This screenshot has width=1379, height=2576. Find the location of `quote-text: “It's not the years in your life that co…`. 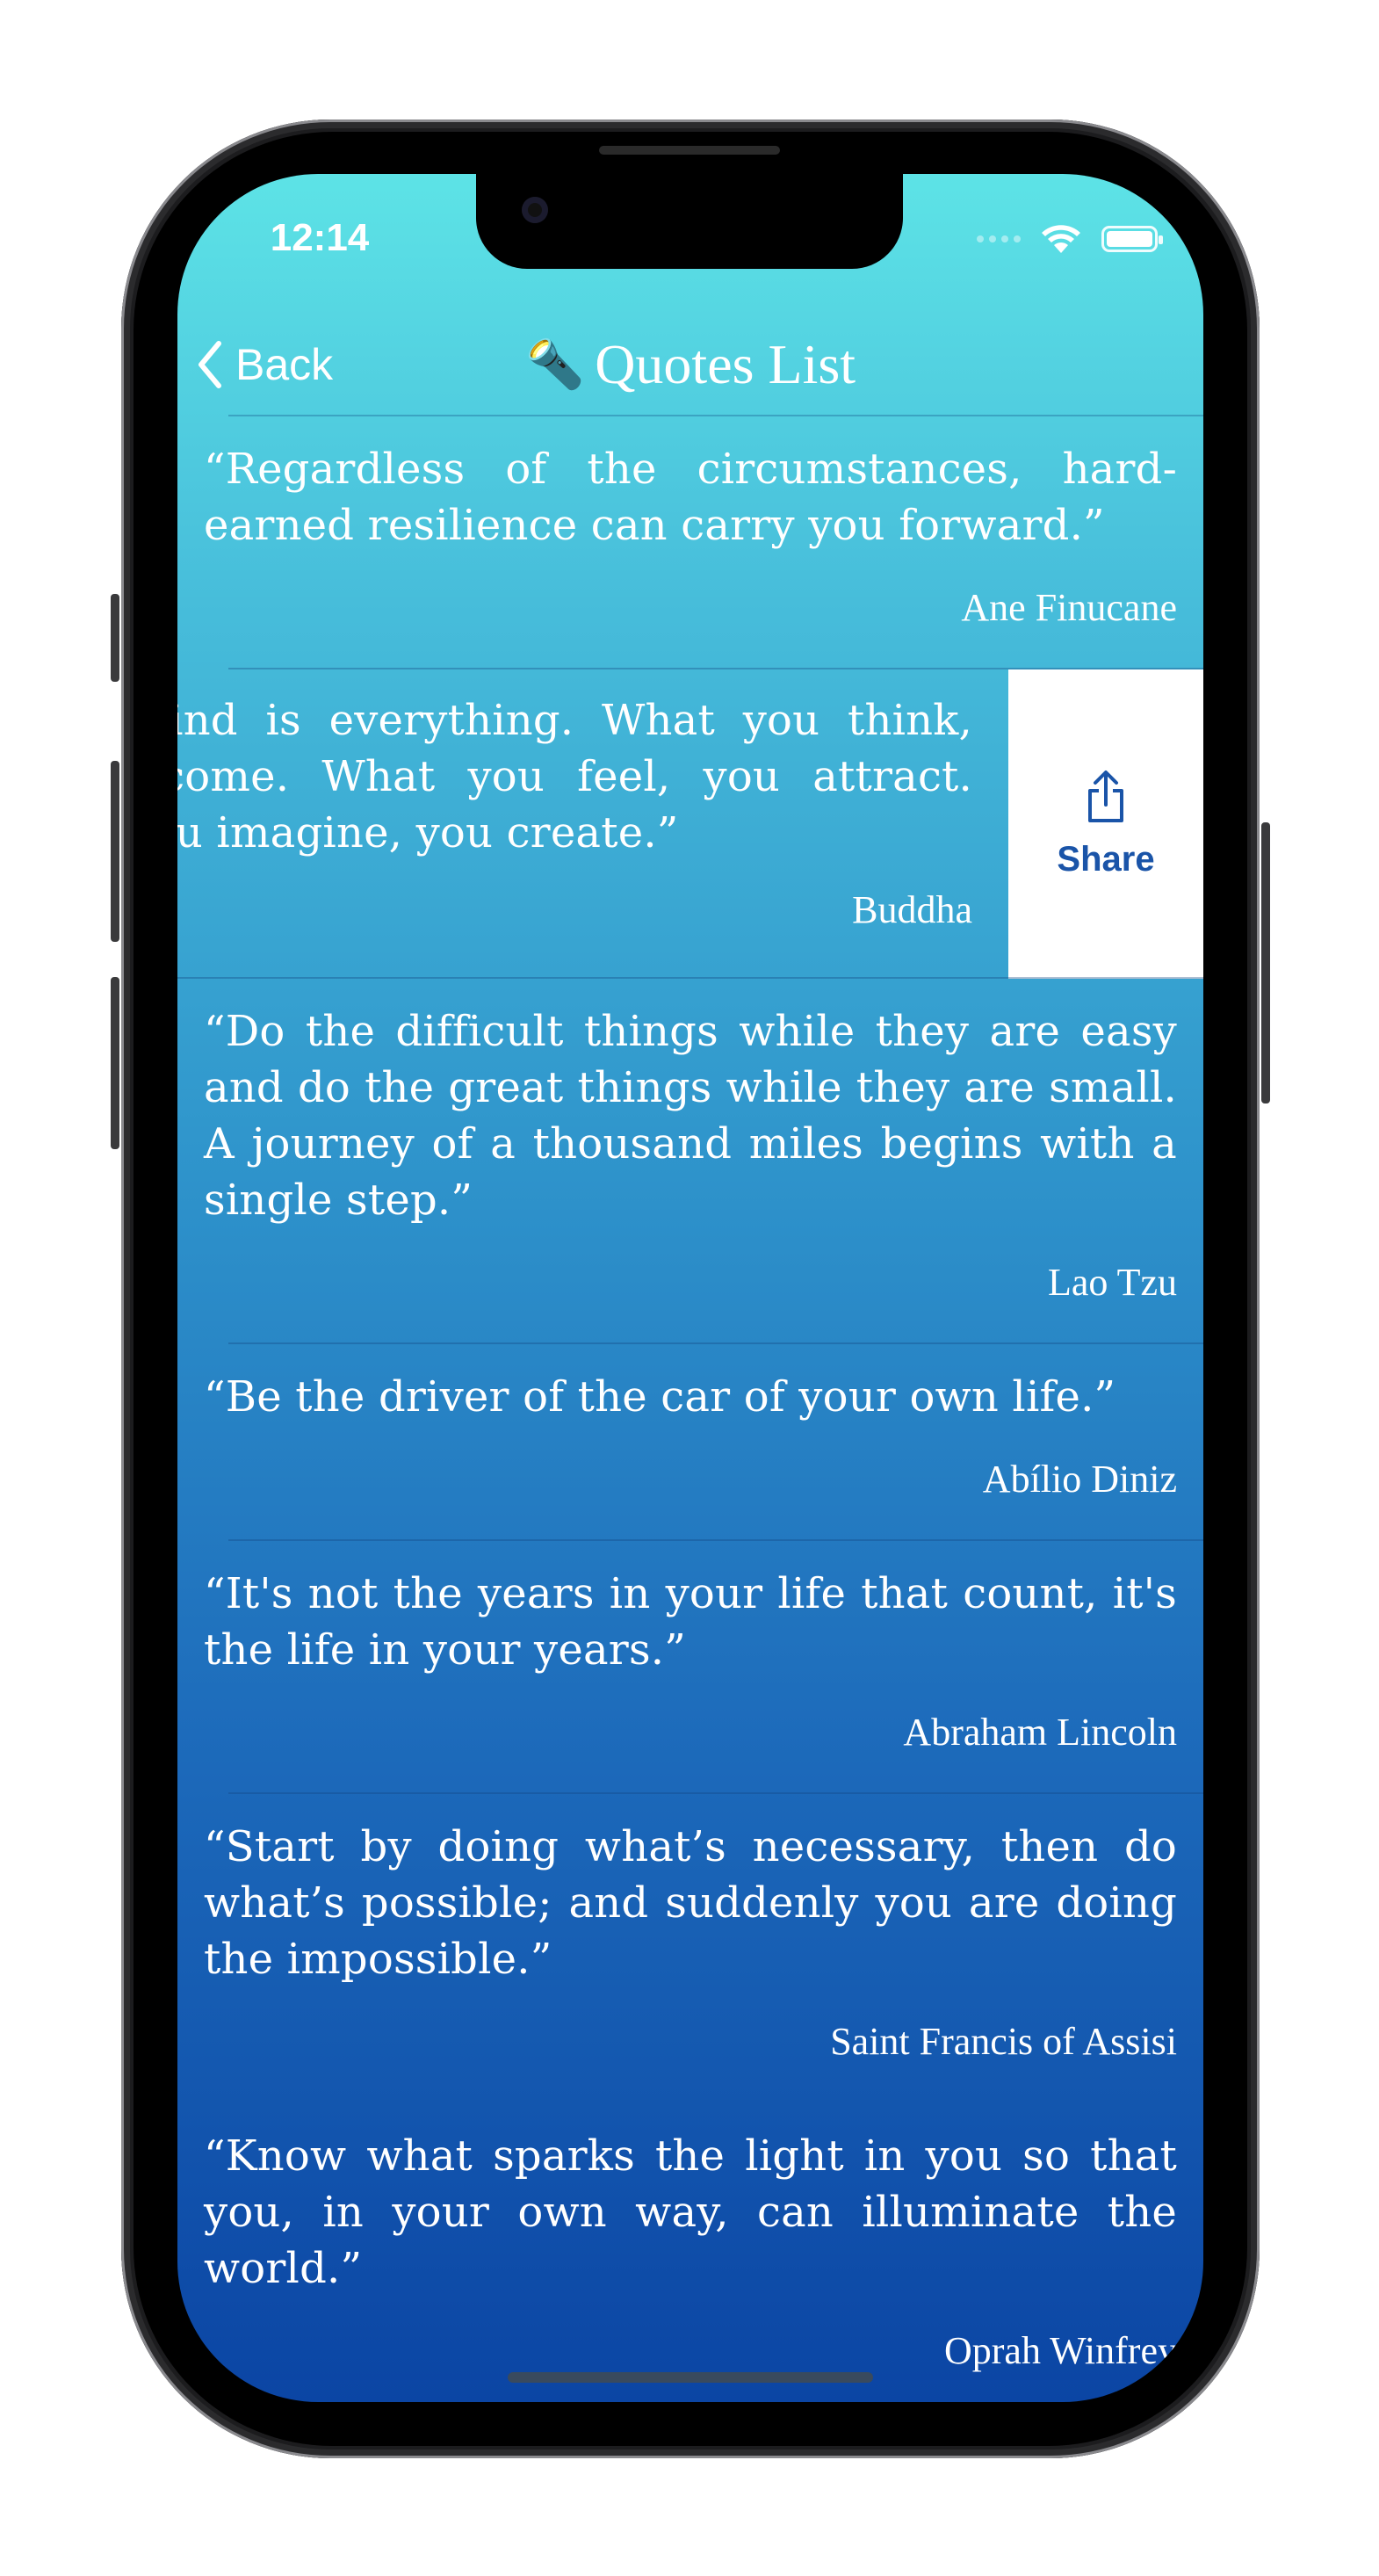

quote-text: “It's not the years in your life that co… is located at coordinates (690, 1622).